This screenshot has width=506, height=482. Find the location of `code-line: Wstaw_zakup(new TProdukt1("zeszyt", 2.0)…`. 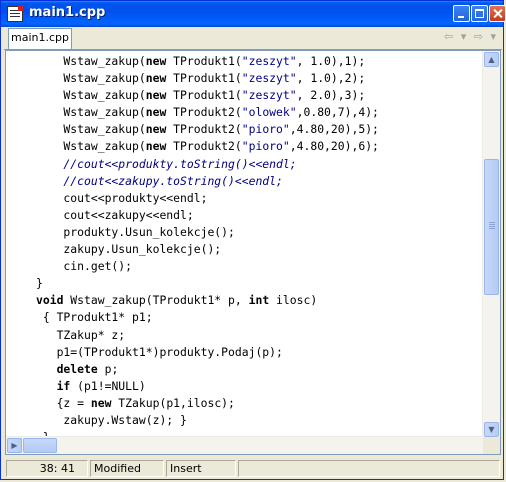

code-line: Wstaw_zakup(new TProdukt1("zeszyt", 2.0)… is located at coordinates (259, 95).